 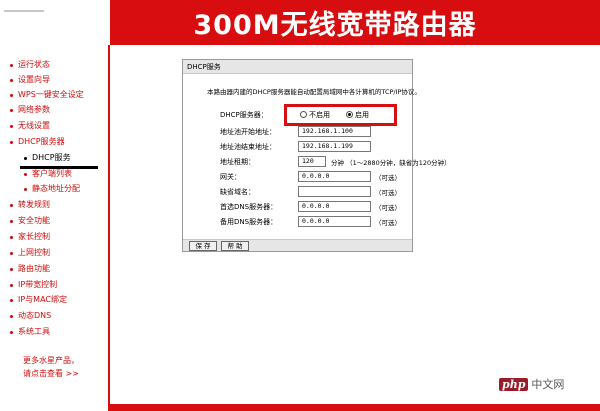 What do you see at coordinates (30, 253) in the screenshot?
I see `sidebar-item-access-control: 上网控制` at bounding box center [30, 253].